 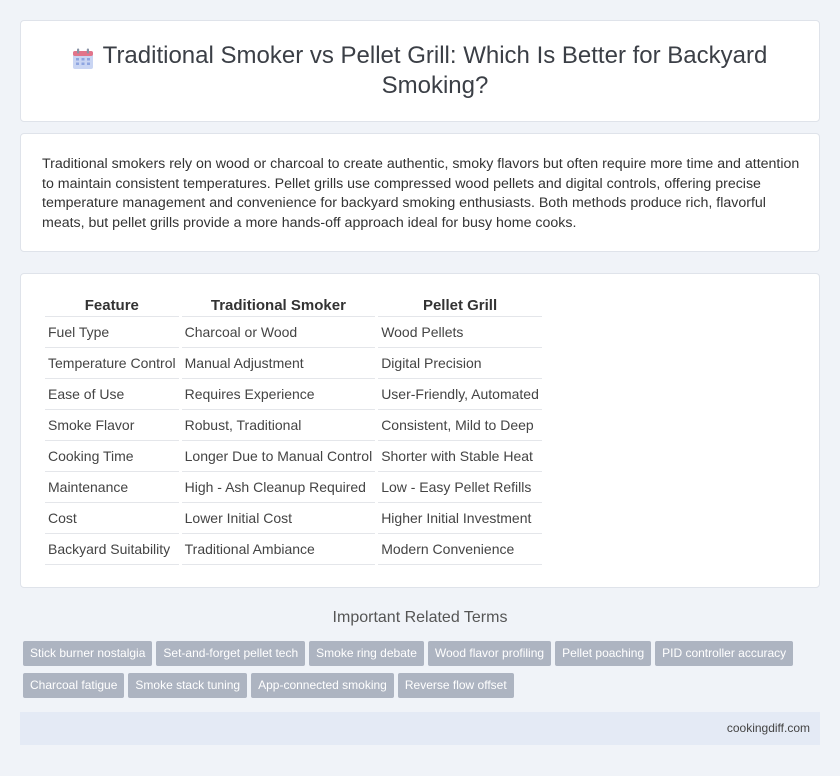 What do you see at coordinates (278, 518) in the screenshot?
I see `table-cell: Lower Initial Cost` at bounding box center [278, 518].